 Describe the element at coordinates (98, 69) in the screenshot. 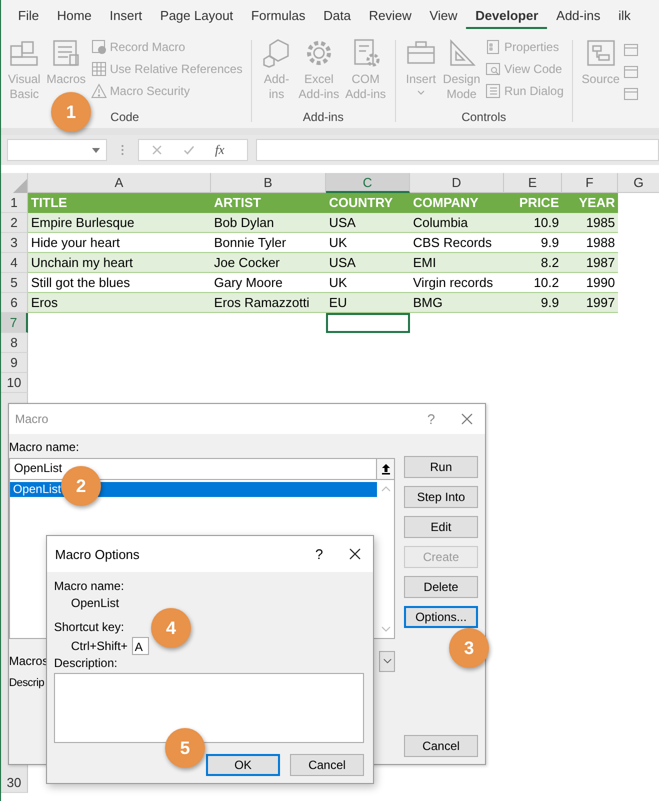

I see `grid-icon` at that location.